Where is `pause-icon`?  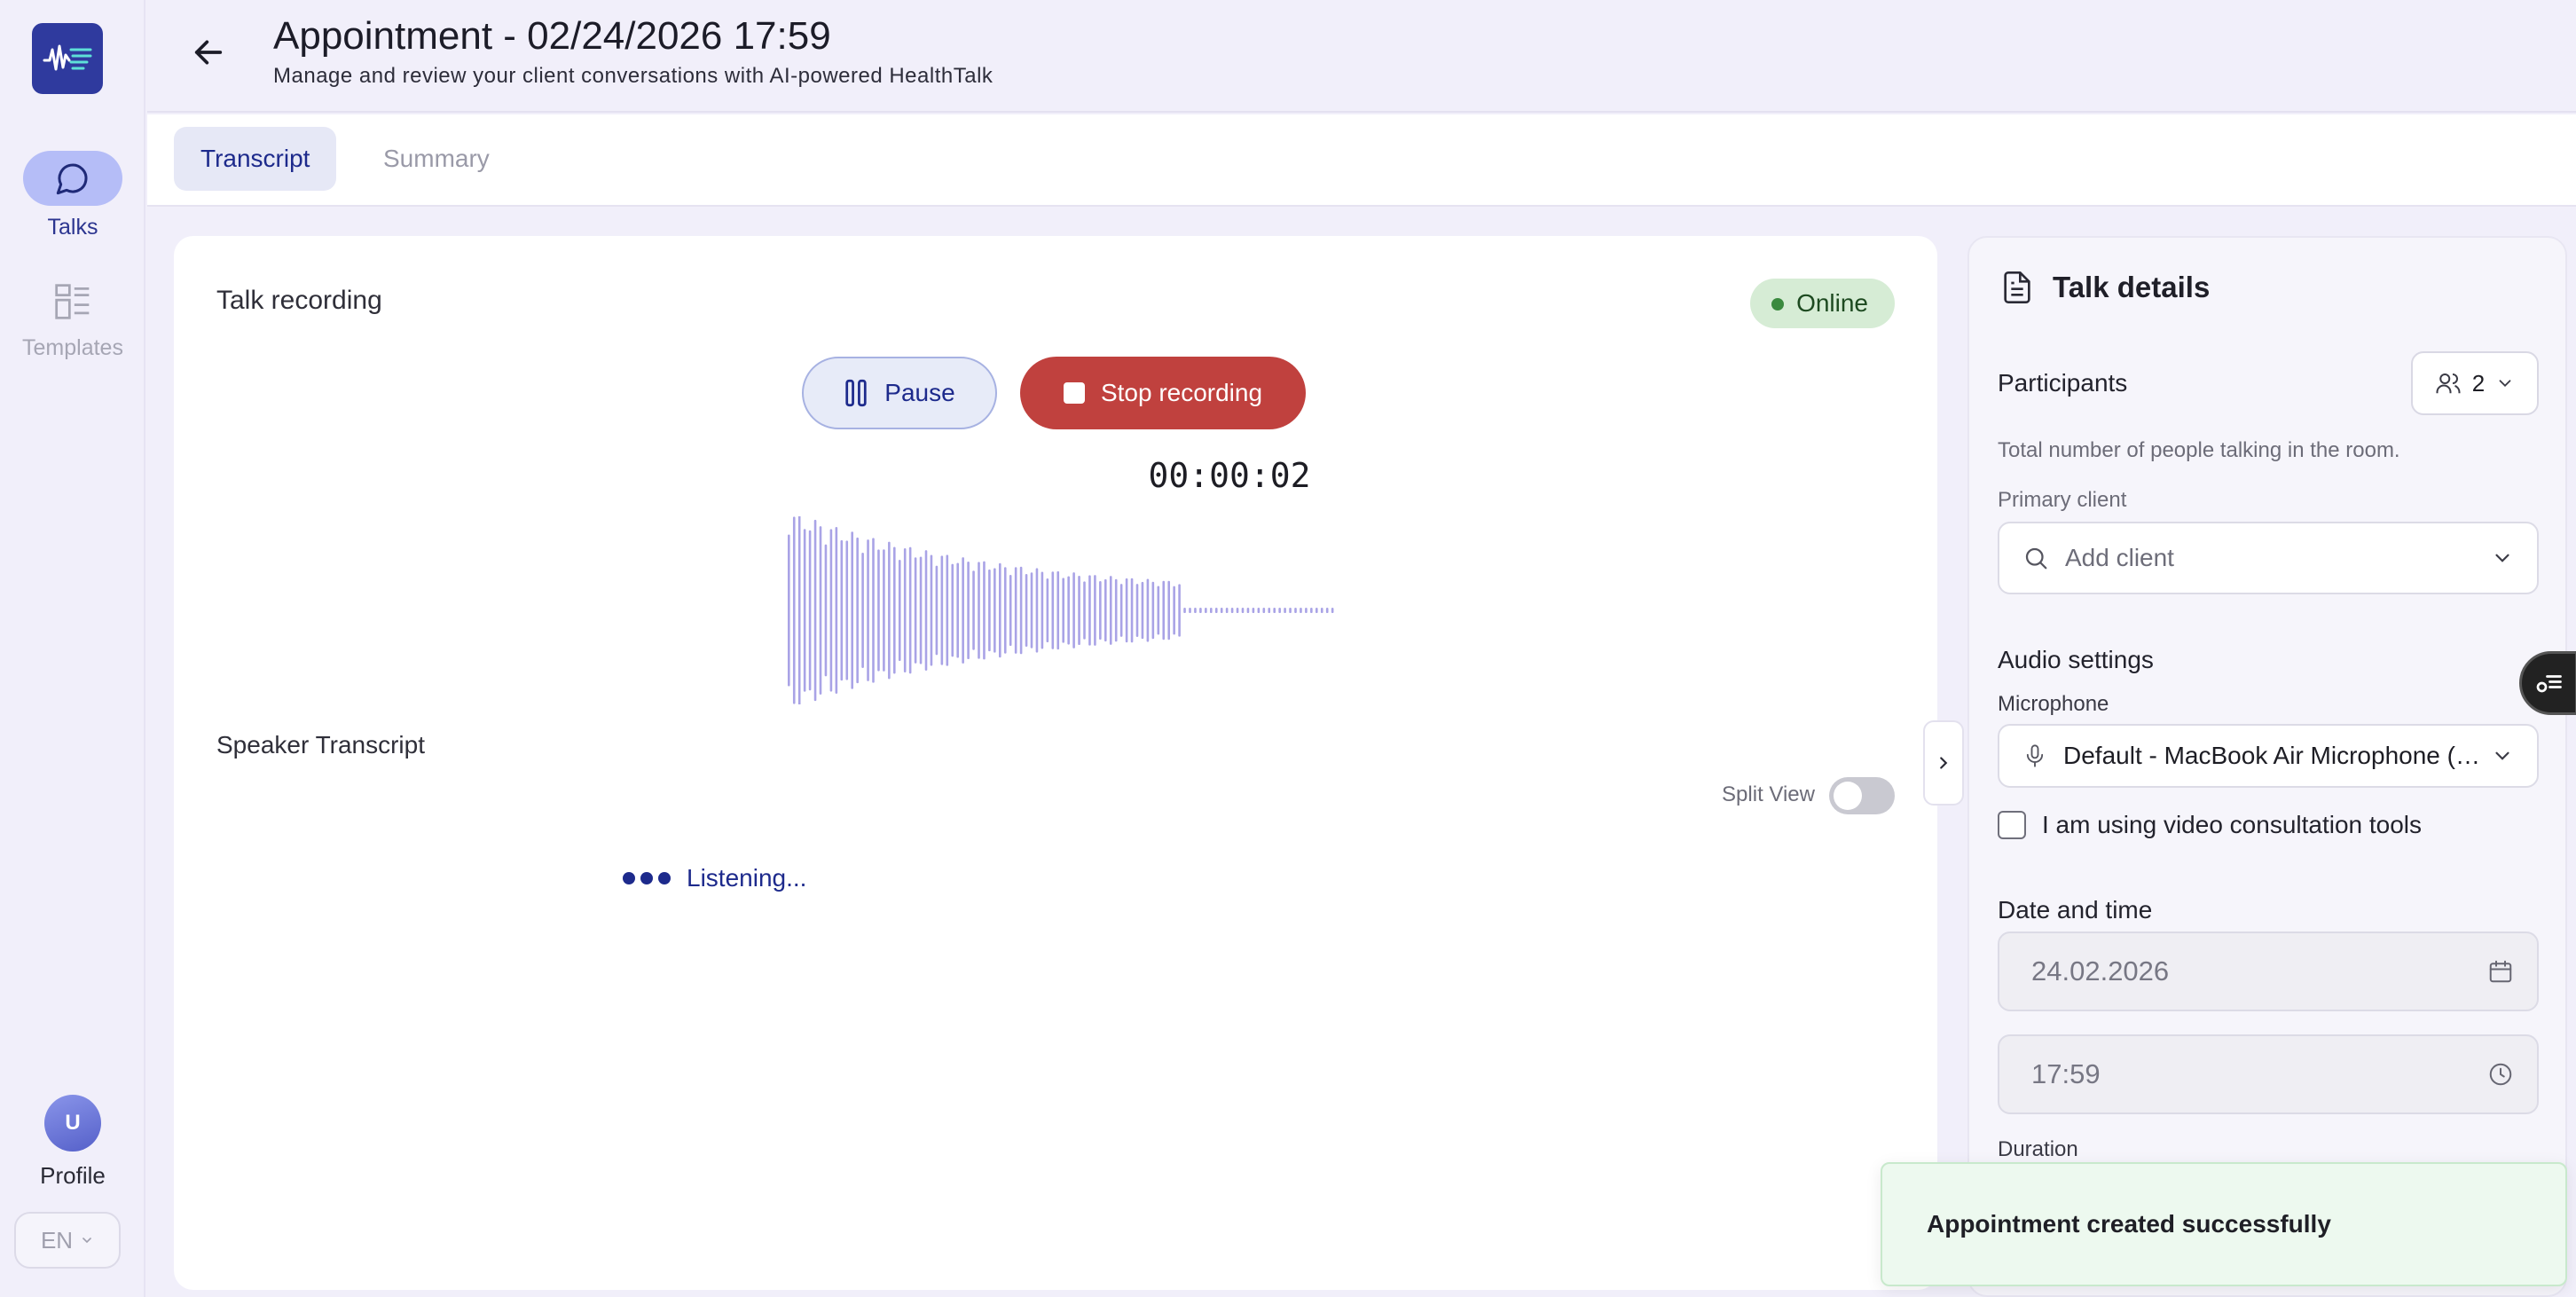 pause-icon is located at coordinates (856, 393).